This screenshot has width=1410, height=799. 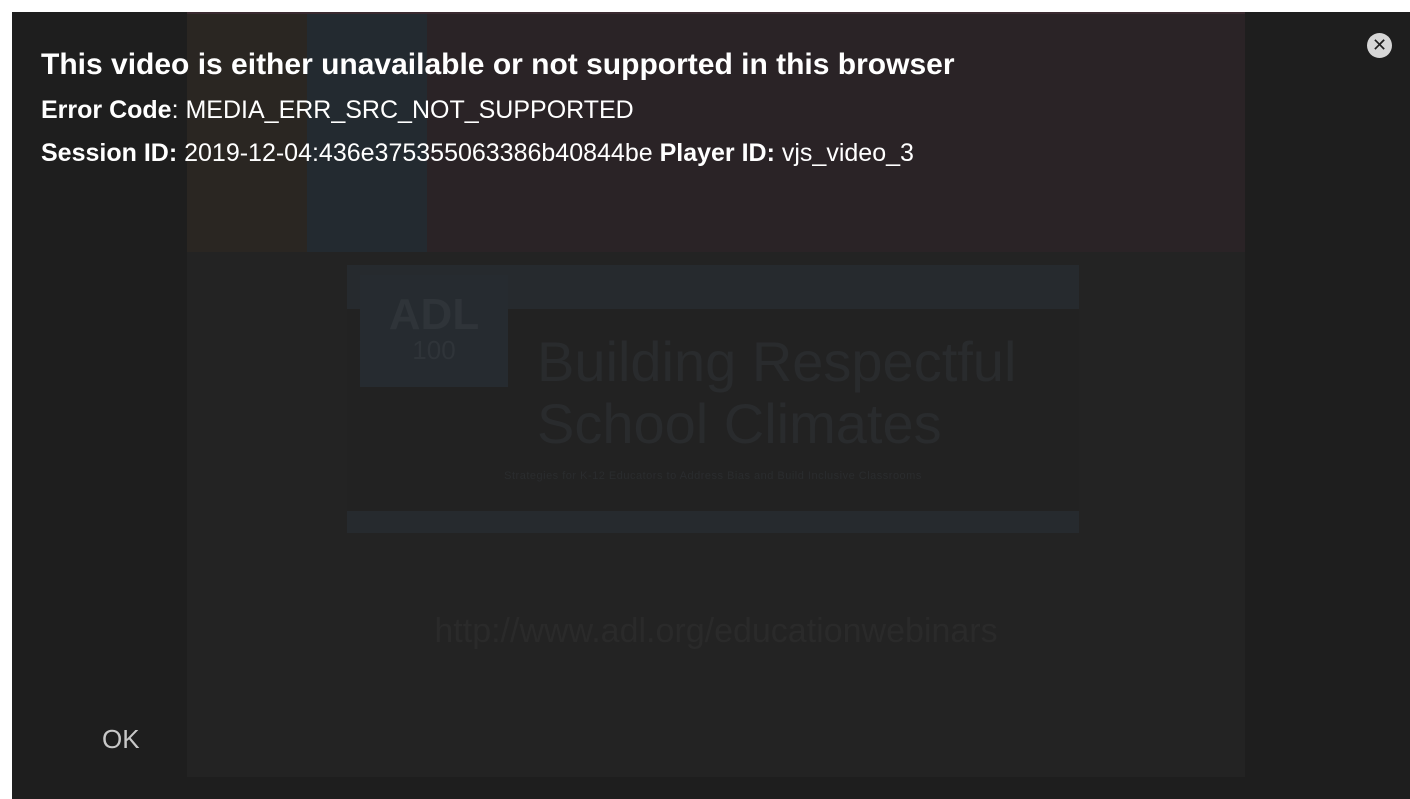 I want to click on error-code-label: Error Code, so click(x=106, y=110).